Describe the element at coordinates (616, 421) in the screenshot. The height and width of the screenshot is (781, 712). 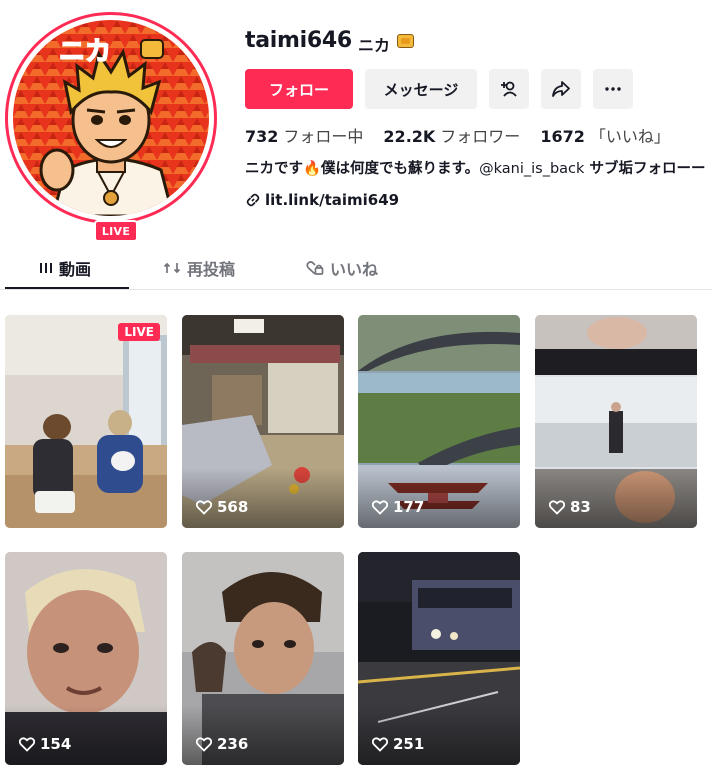
I see `video-card: 83` at that location.